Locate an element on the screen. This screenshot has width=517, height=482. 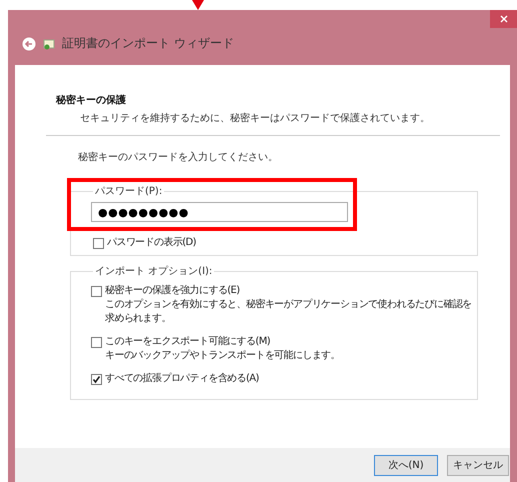
close-button is located at coordinates (503, 19).